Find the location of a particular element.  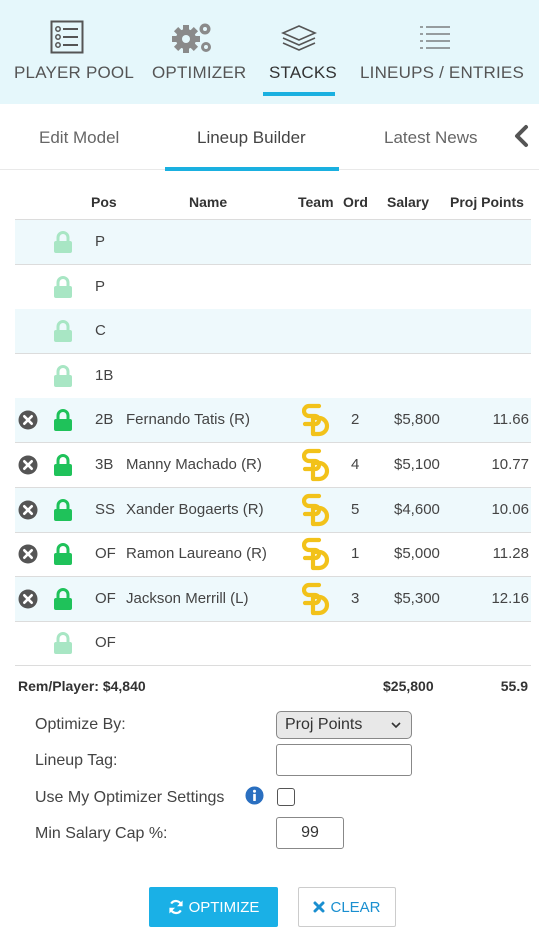

lineup-tag-label: Lineup Tag: is located at coordinates (76, 760).